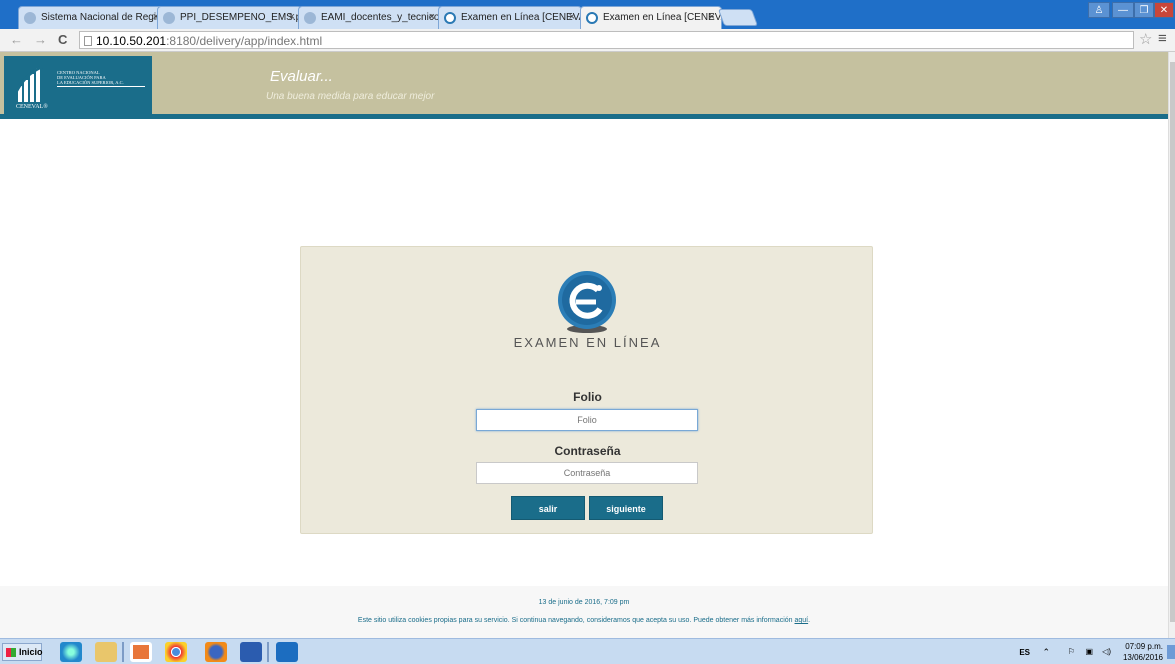 The width and height of the screenshot is (1175, 664). Describe the element at coordinates (1106, 651) in the screenshot. I see `volume-icon: ◁)` at that location.